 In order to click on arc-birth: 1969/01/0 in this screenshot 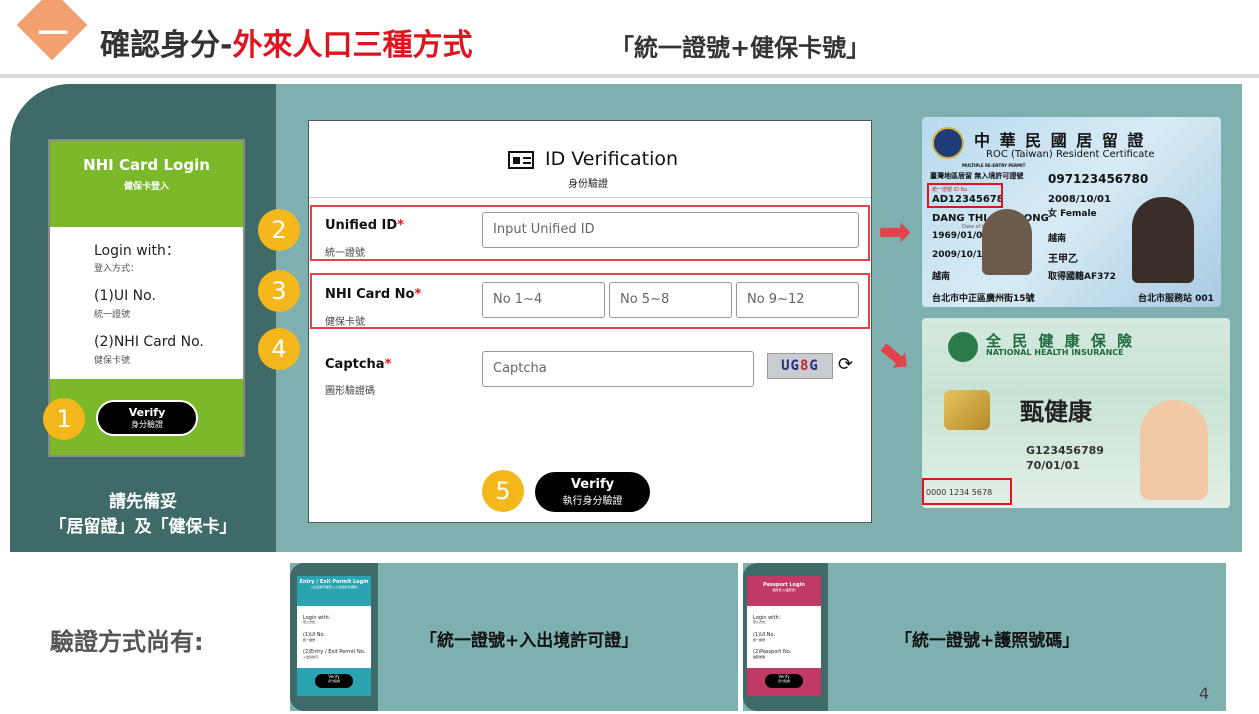, I will do `click(957, 236)`.